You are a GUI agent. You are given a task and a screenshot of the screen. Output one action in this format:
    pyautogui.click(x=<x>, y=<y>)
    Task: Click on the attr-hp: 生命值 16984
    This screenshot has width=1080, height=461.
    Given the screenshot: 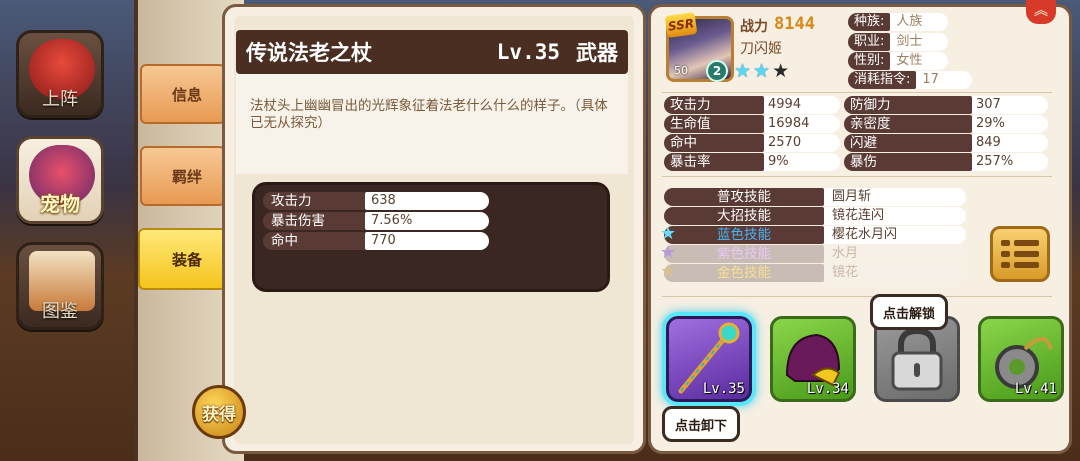 What is the action you would take?
    pyautogui.click(x=752, y=124)
    